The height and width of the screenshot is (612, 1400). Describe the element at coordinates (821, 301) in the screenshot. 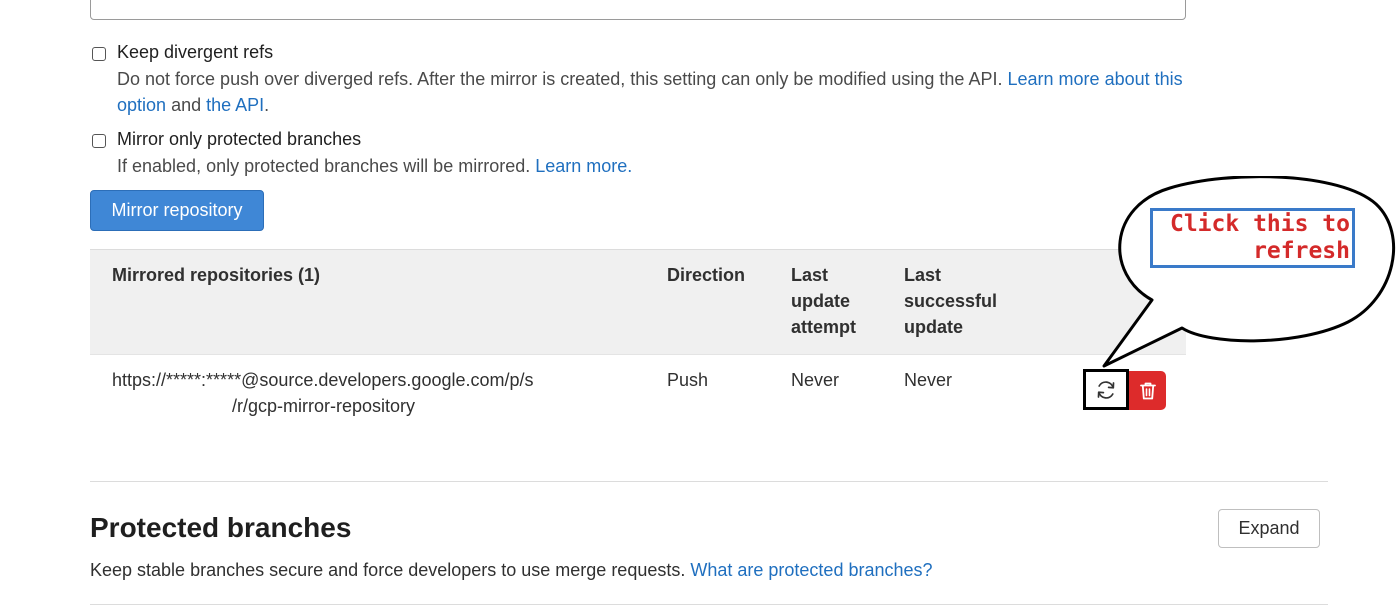

I see `header-last-attempt-line2: update` at that location.